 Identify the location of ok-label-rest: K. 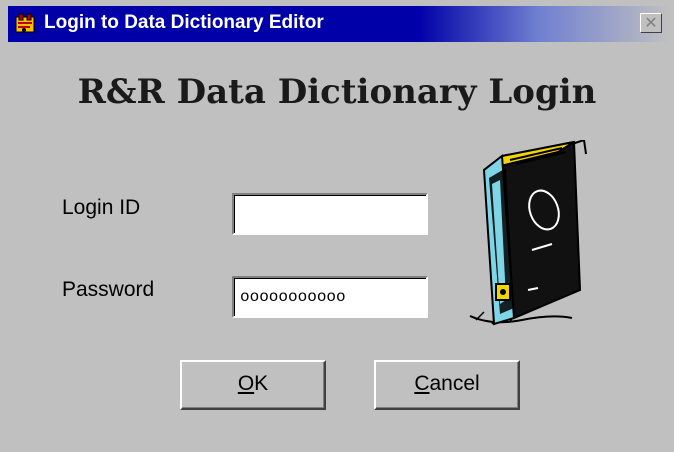
(261, 383).